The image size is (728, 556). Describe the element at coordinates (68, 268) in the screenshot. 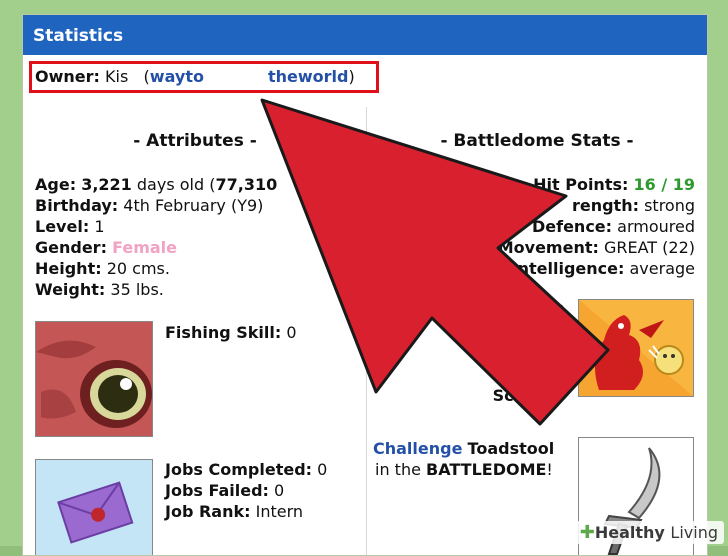

I see `height-label: Height:` at that location.